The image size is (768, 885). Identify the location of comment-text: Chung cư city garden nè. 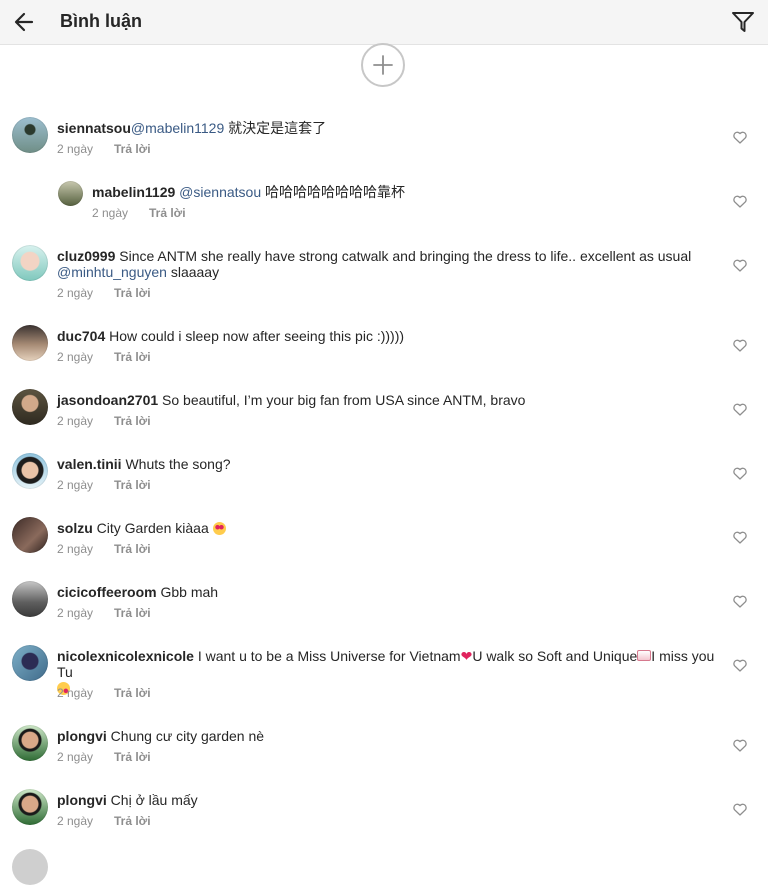
(185, 736).